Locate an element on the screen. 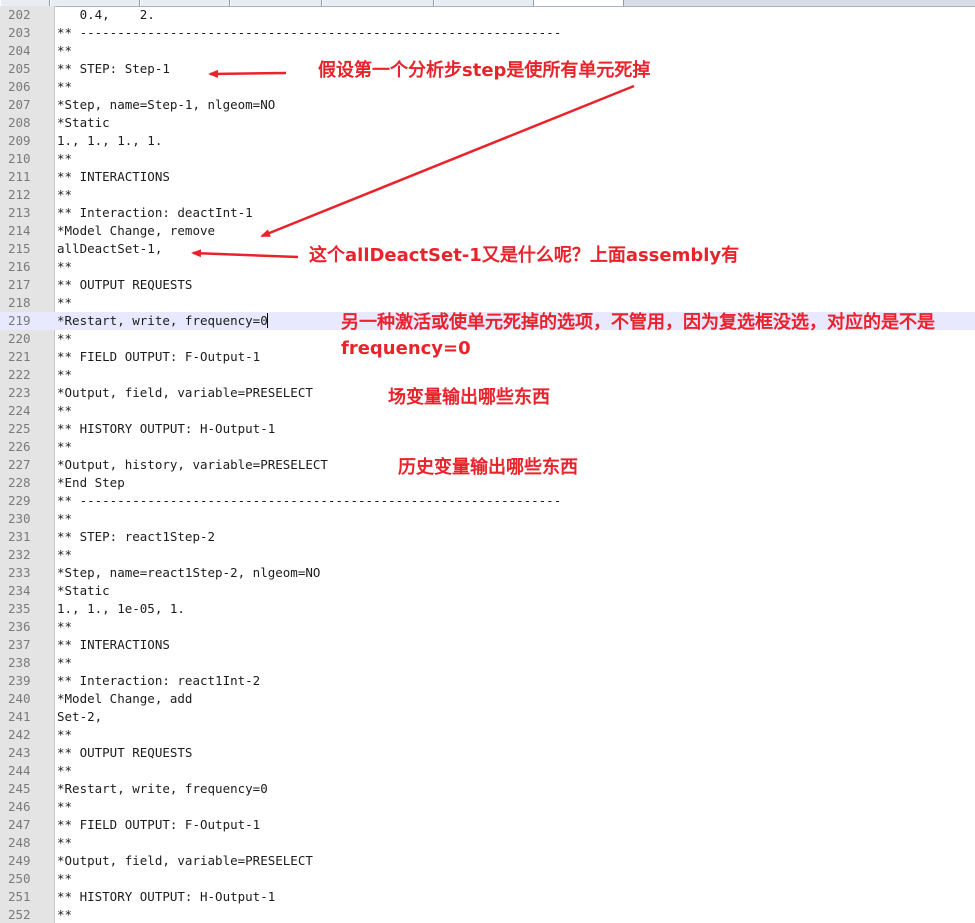 This screenshot has height=923, width=975. line-number: 203 is located at coordinates (19, 32).